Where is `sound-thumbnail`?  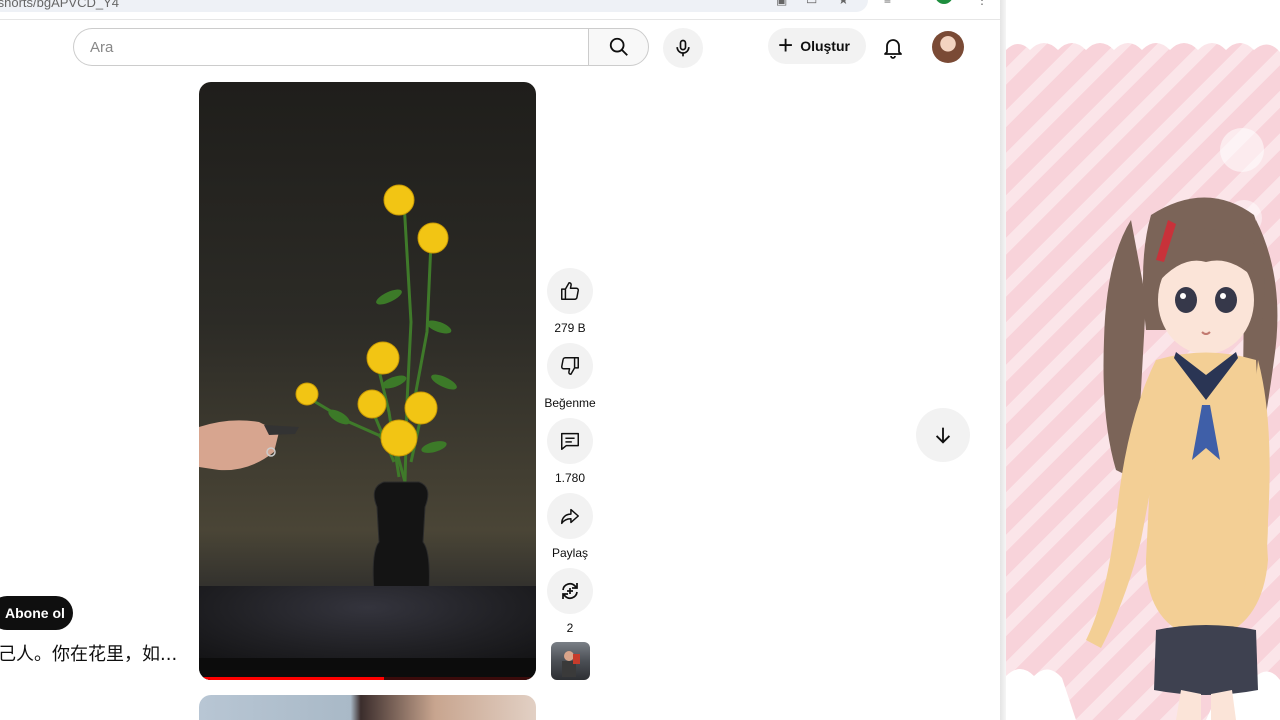
sound-thumbnail is located at coordinates (570, 661).